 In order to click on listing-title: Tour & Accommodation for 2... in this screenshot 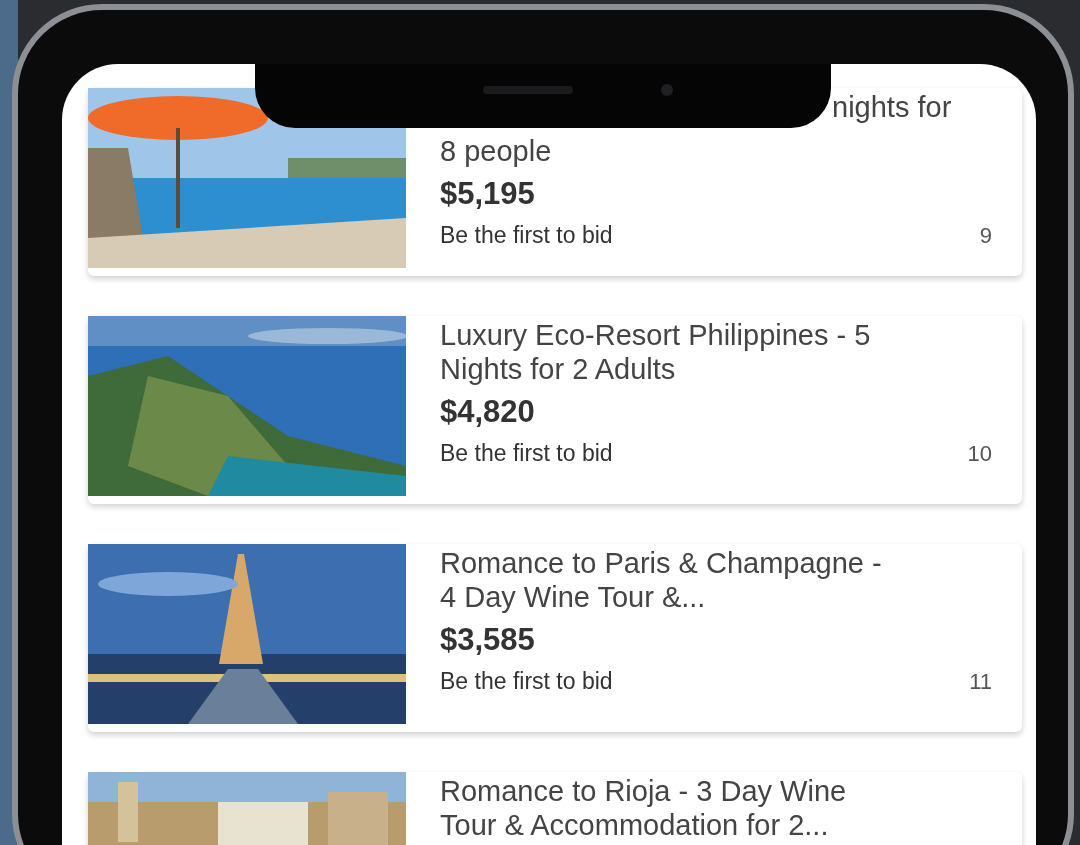, I will do `click(635, 825)`.